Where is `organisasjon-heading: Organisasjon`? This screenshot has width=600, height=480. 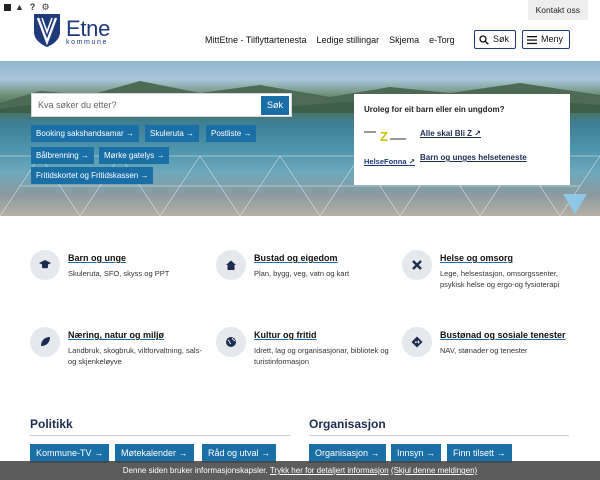 organisasjon-heading: Organisasjon is located at coordinates (347, 424).